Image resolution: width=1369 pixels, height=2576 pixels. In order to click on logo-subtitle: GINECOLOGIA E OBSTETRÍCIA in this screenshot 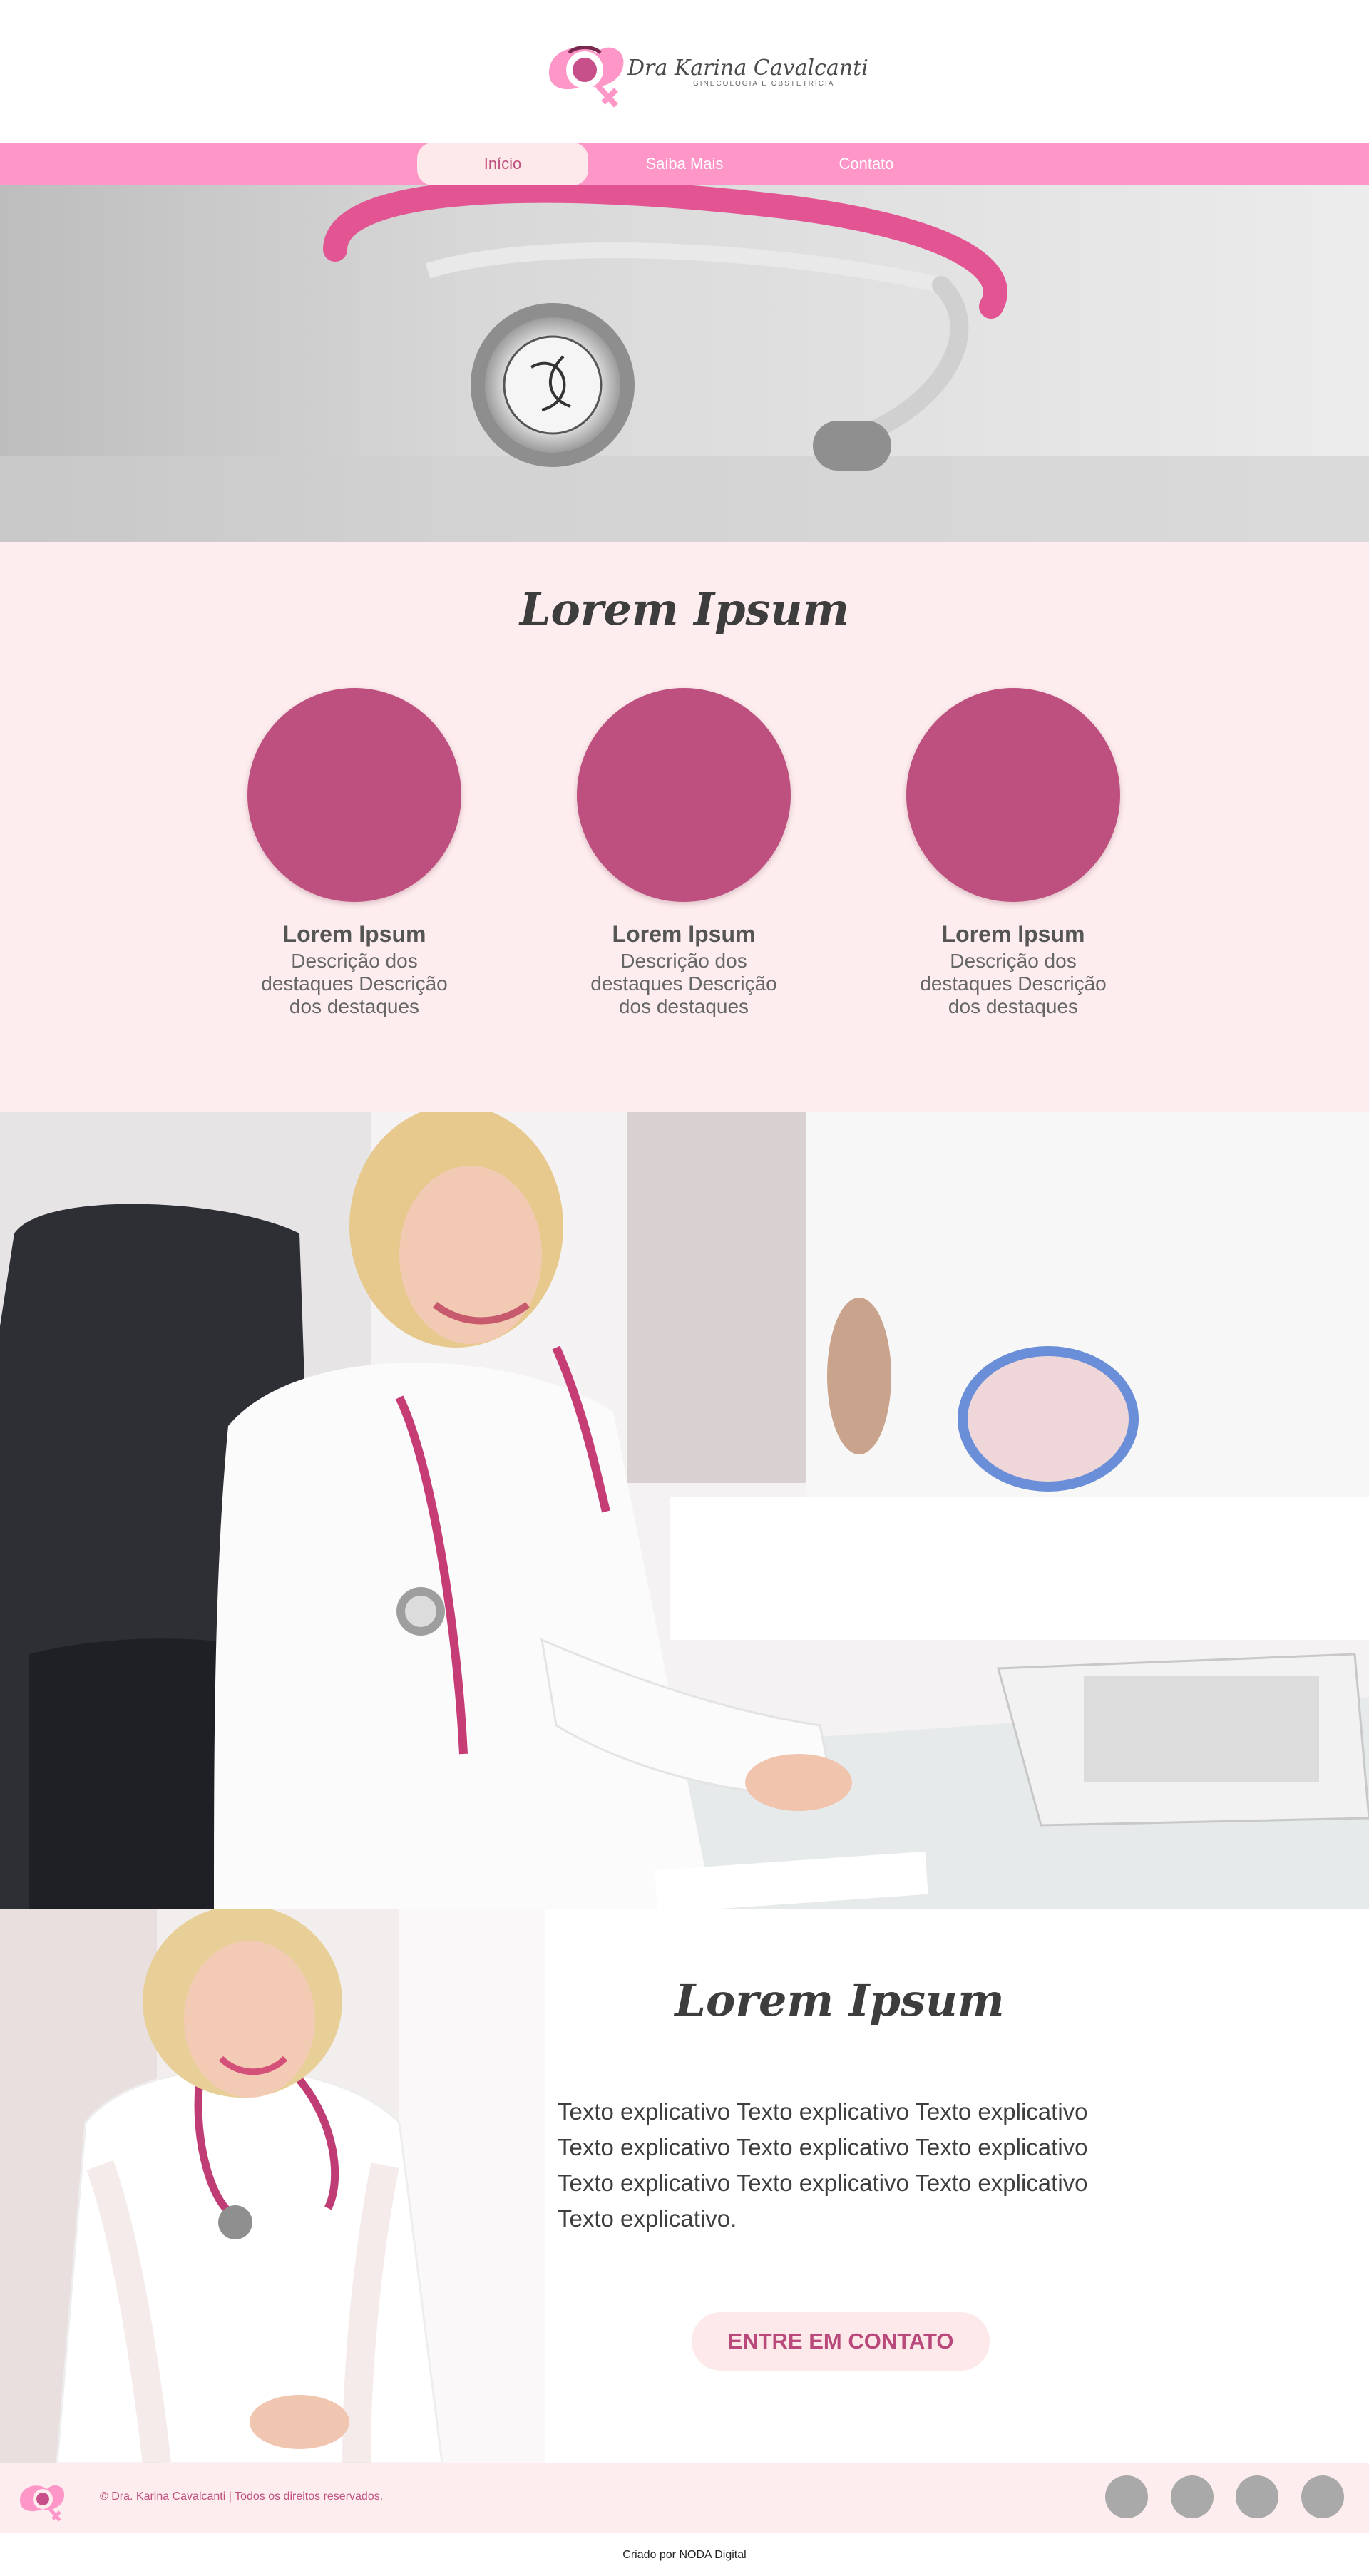, I will do `click(764, 84)`.